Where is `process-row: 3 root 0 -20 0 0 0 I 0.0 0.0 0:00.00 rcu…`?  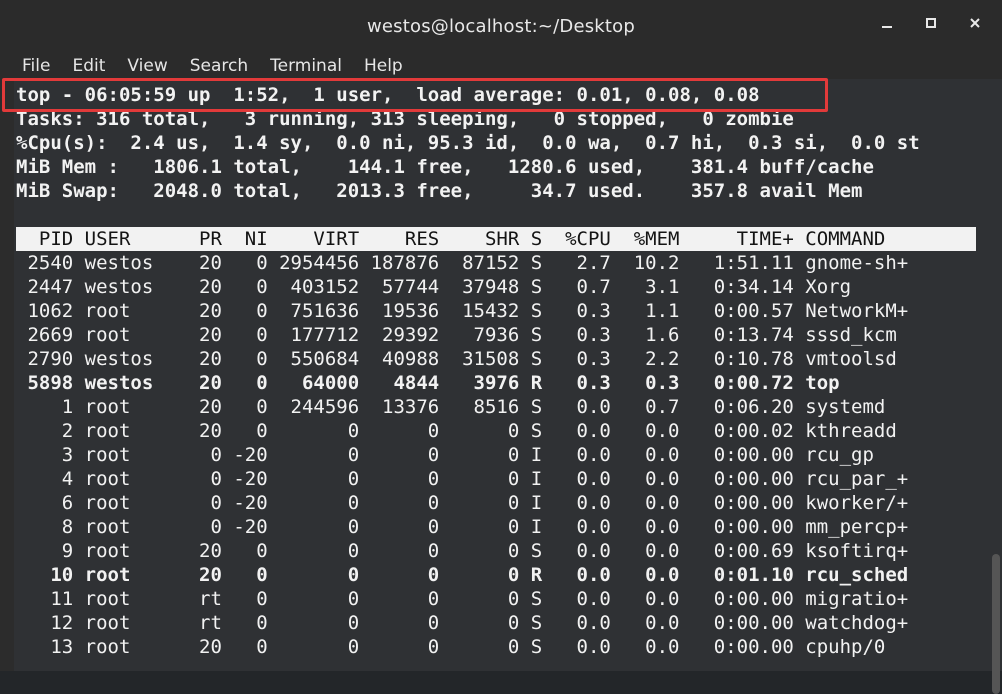
process-row: 3 root 0 -20 0 0 0 I 0.0 0.0 0:00.00 rcu… is located at coordinates (445, 455).